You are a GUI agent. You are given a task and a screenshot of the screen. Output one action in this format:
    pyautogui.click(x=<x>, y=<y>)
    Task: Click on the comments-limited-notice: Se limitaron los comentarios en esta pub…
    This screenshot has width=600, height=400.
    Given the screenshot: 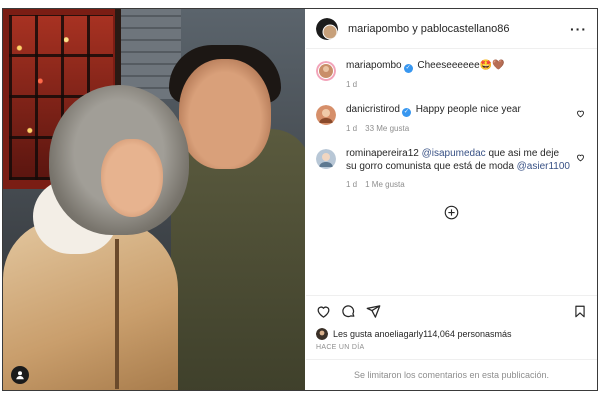 What is the action you would take?
    pyautogui.click(x=451, y=374)
    